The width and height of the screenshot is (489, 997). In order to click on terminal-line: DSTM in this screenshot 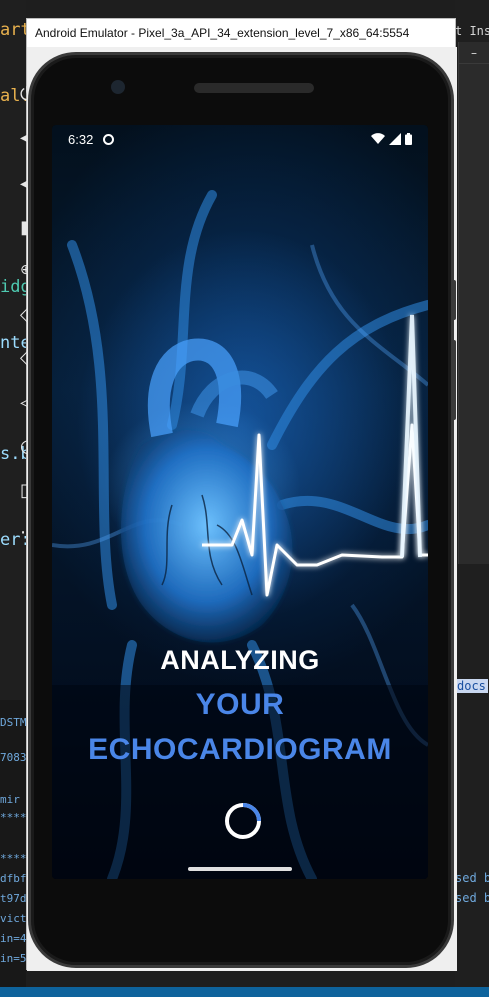, I will do `click(13, 722)`.